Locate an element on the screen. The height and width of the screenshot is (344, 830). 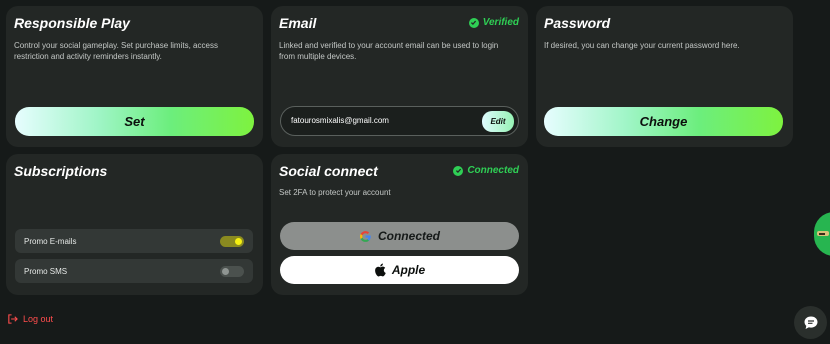
chat-button is located at coordinates (810, 322).